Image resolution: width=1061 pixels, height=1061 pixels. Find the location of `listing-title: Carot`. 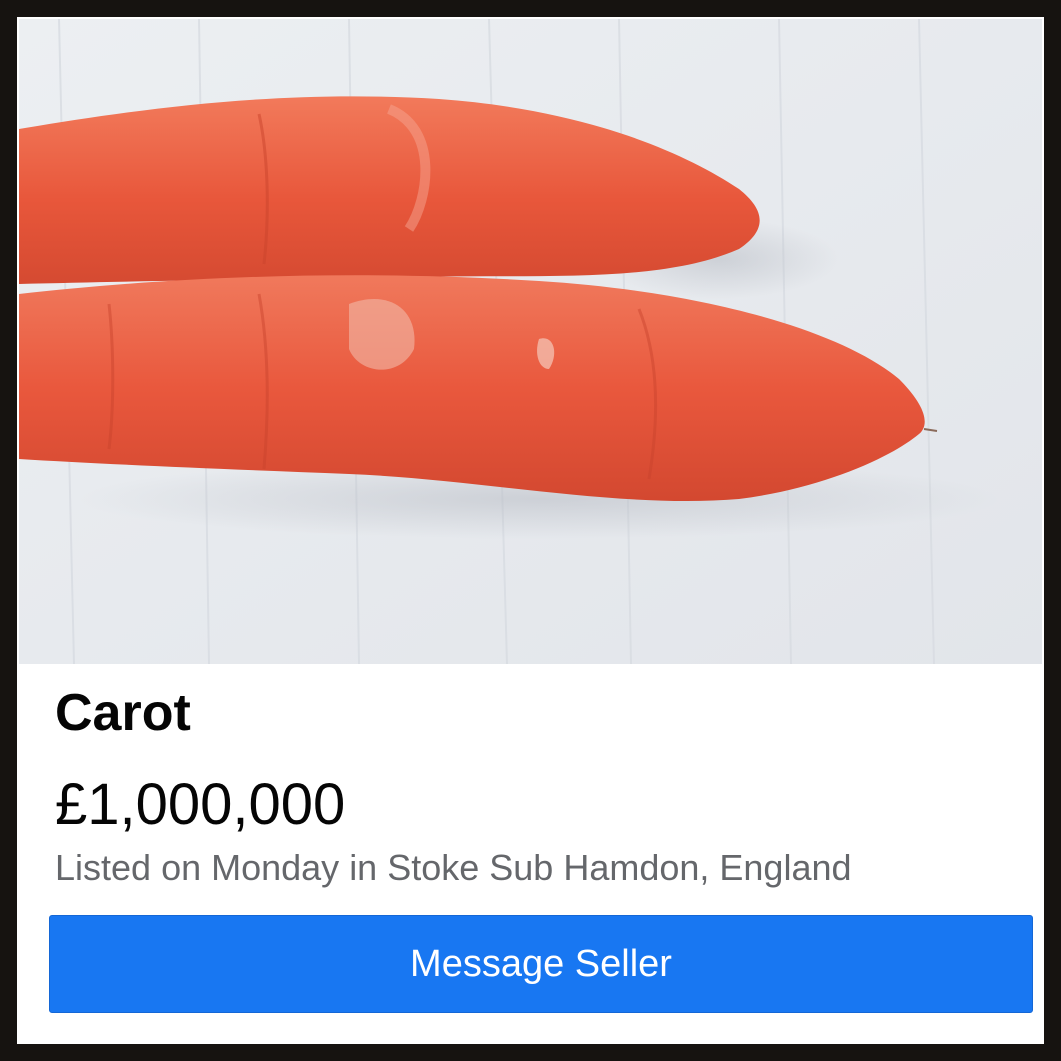

listing-title: Carot is located at coordinates (123, 713).